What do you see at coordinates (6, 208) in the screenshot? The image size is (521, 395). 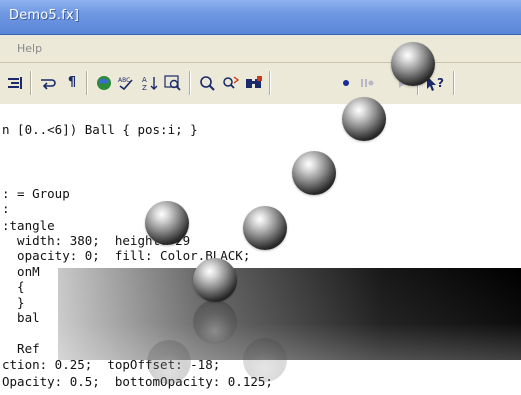 I see `code-line: :` at bounding box center [6, 208].